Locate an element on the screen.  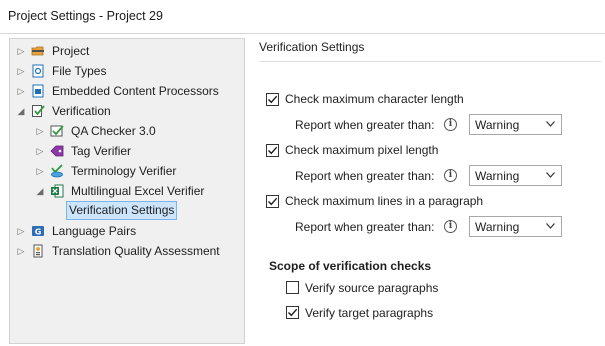
tree-item-label: Embedded Content Processors is located at coordinates (135, 91).